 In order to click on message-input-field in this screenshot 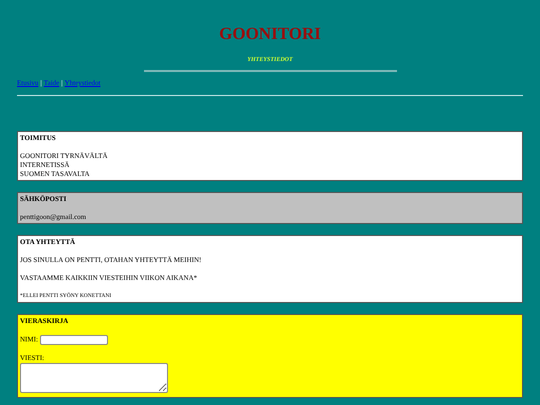, I will do `click(94, 378)`.